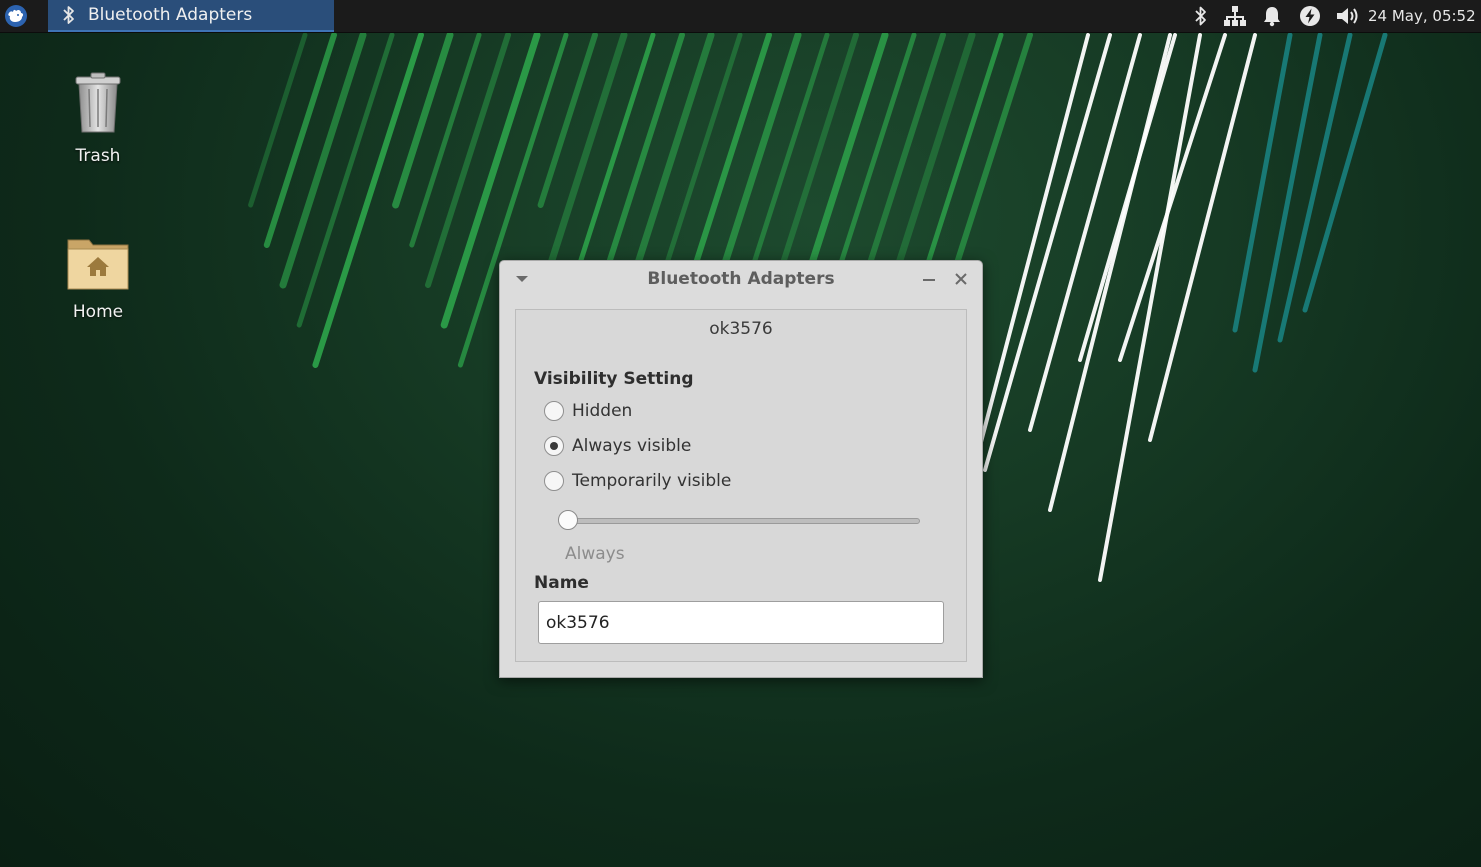 The image size is (1481, 867). I want to click on radio-label: Hidden, so click(602, 411).